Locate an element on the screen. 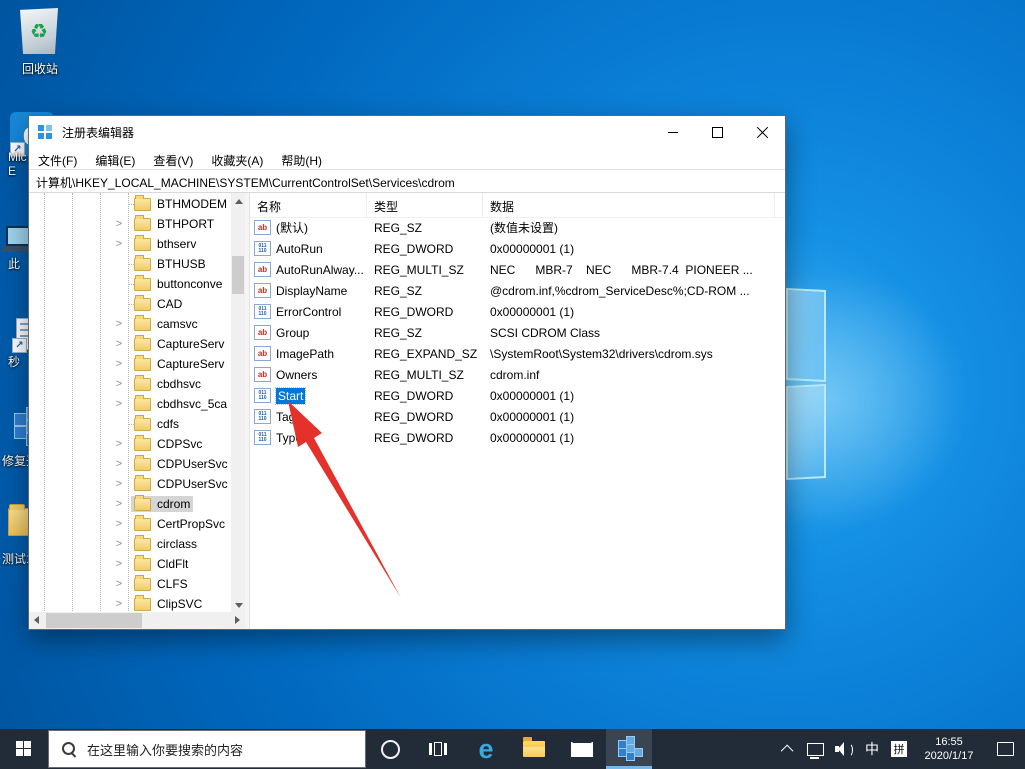  value-name-cell: 011 110 ErrorControl is located at coordinates (308, 311).